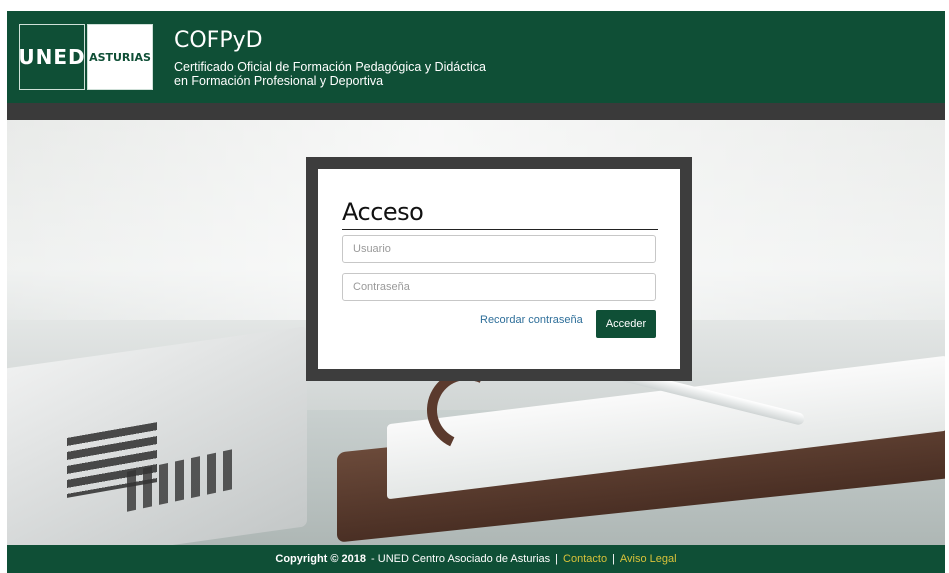 The width and height of the screenshot is (949, 573). I want to click on uned-logo-text: UNED, so click(52, 57).